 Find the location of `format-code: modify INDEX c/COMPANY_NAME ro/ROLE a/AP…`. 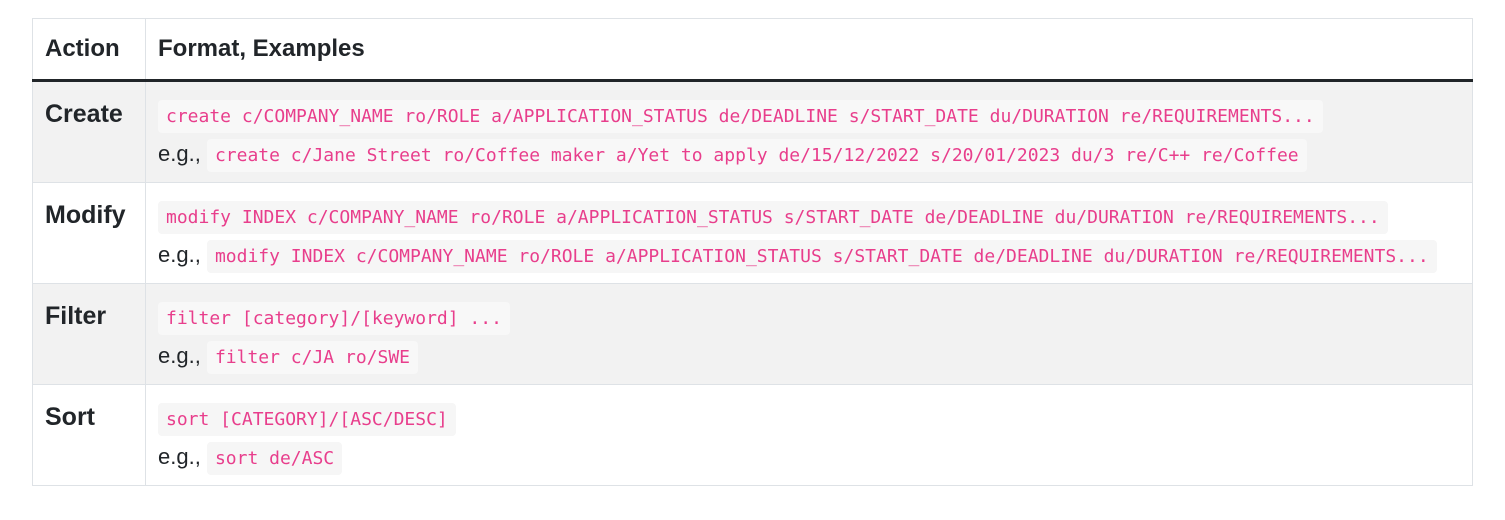

format-code: modify INDEX c/COMPANY_NAME ro/ROLE a/AP… is located at coordinates (773, 217).